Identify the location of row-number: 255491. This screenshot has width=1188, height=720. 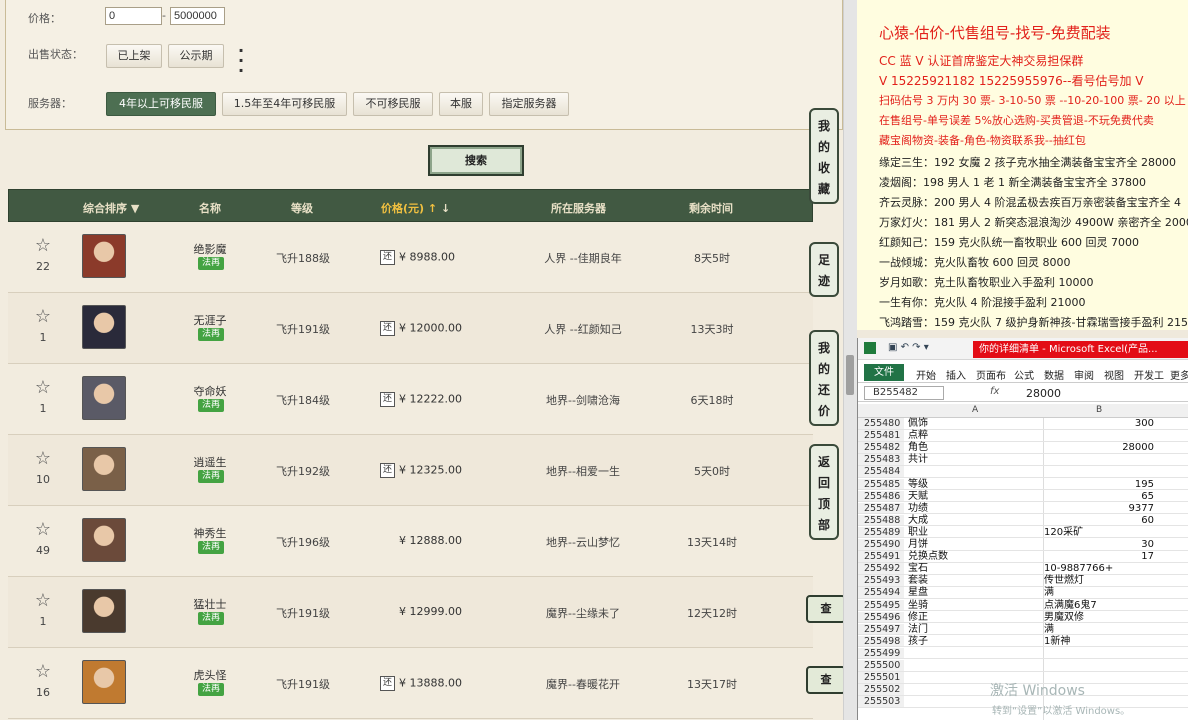
(881, 556).